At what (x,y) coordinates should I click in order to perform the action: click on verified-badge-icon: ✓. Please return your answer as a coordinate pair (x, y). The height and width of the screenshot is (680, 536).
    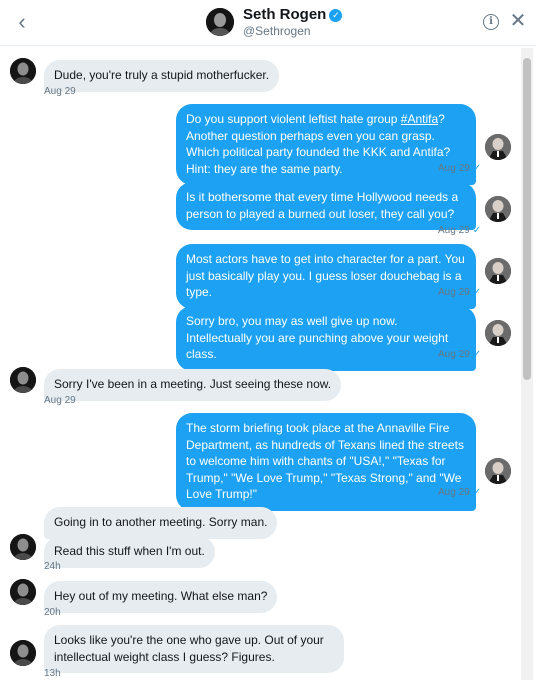
    Looking at the image, I should click on (336, 15).